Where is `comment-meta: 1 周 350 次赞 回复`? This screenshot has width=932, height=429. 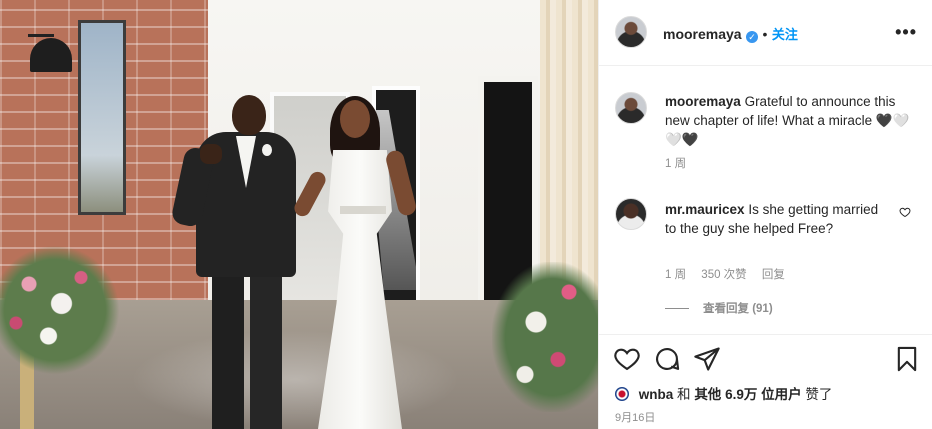
comment-meta: 1 周 350 次赞 回复 is located at coordinates (731, 274).